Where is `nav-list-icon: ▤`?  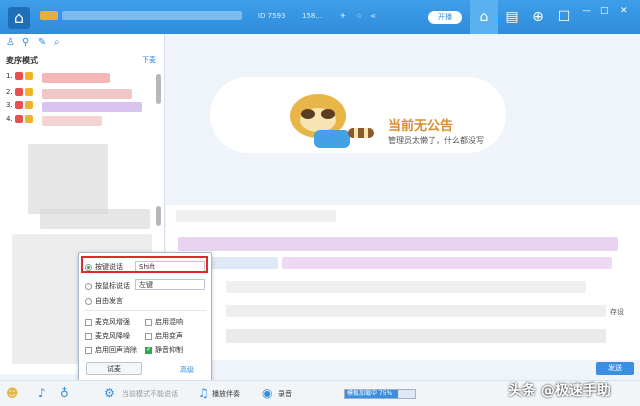
nav-list-icon: ▤ is located at coordinates (512, 17).